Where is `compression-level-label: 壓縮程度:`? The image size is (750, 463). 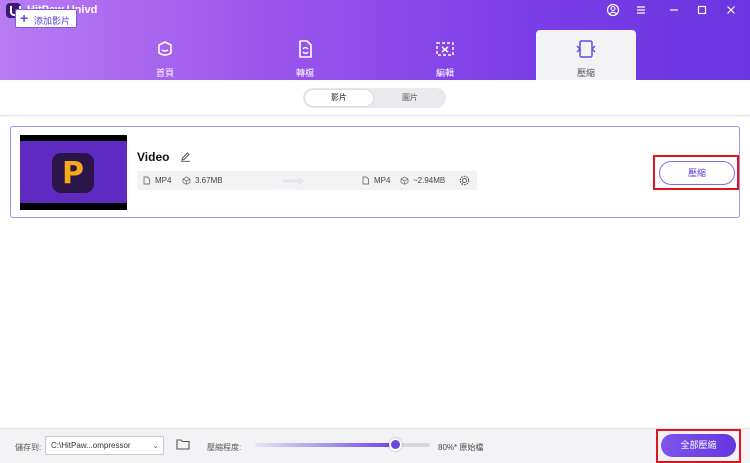
compression-level-label: 壓縮程度: is located at coordinates (224, 447).